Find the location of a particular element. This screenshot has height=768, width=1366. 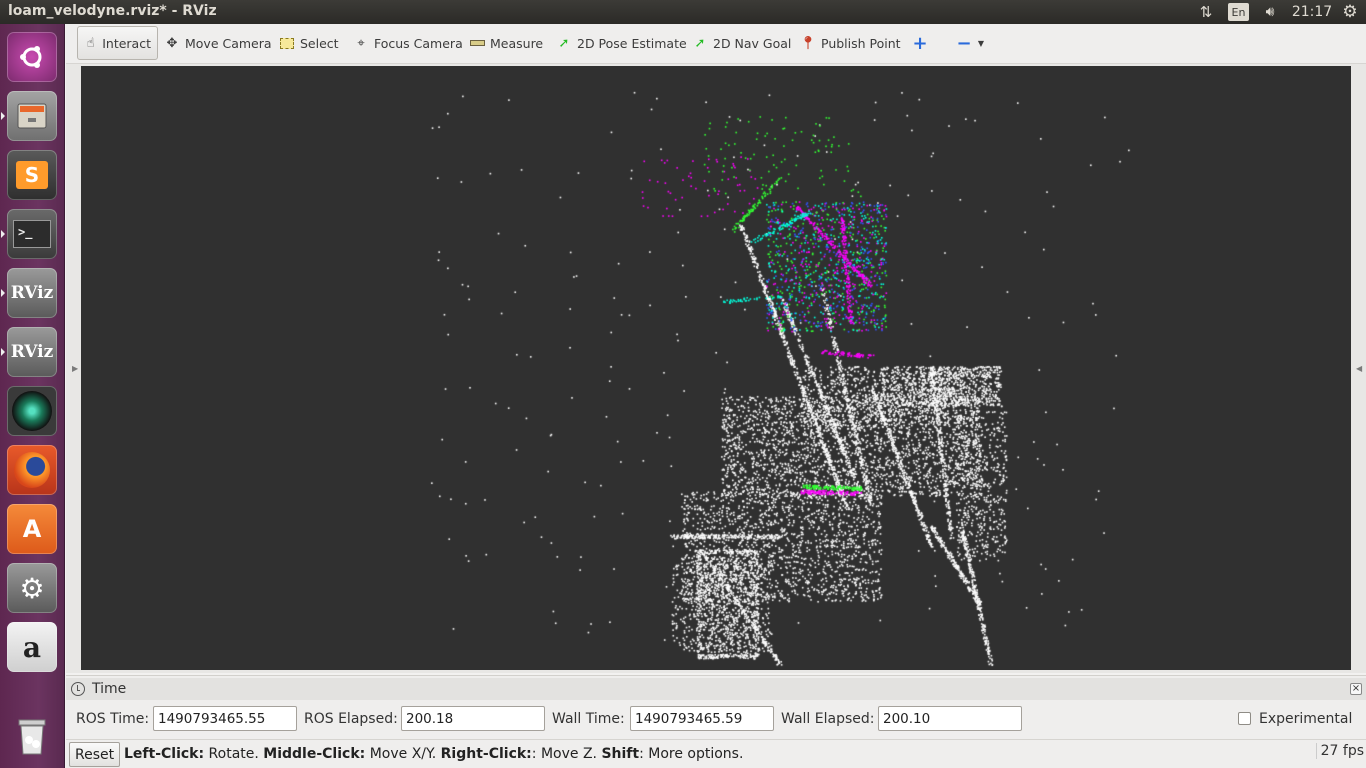

ubuntu-logo-icon is located at coordinates (32, 57).